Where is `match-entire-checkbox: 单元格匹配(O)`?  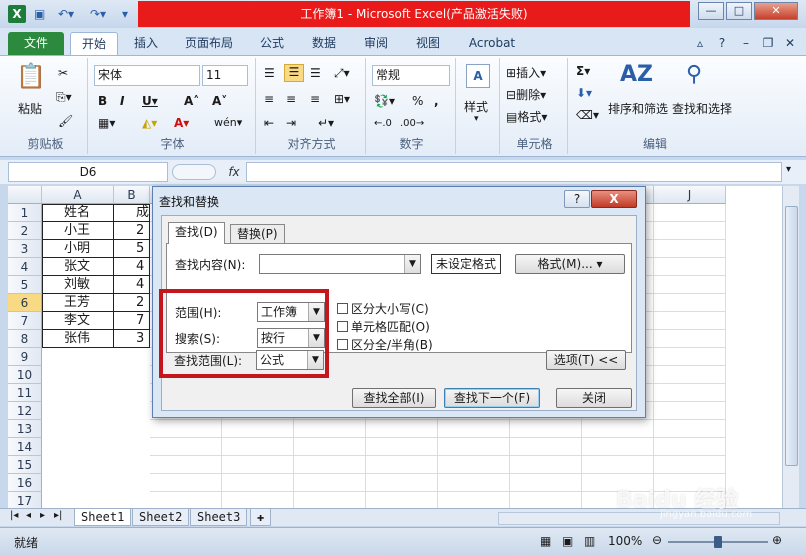 match-entire-checkbox: 单元格匹配(O) is located at coordinates (383, 327).